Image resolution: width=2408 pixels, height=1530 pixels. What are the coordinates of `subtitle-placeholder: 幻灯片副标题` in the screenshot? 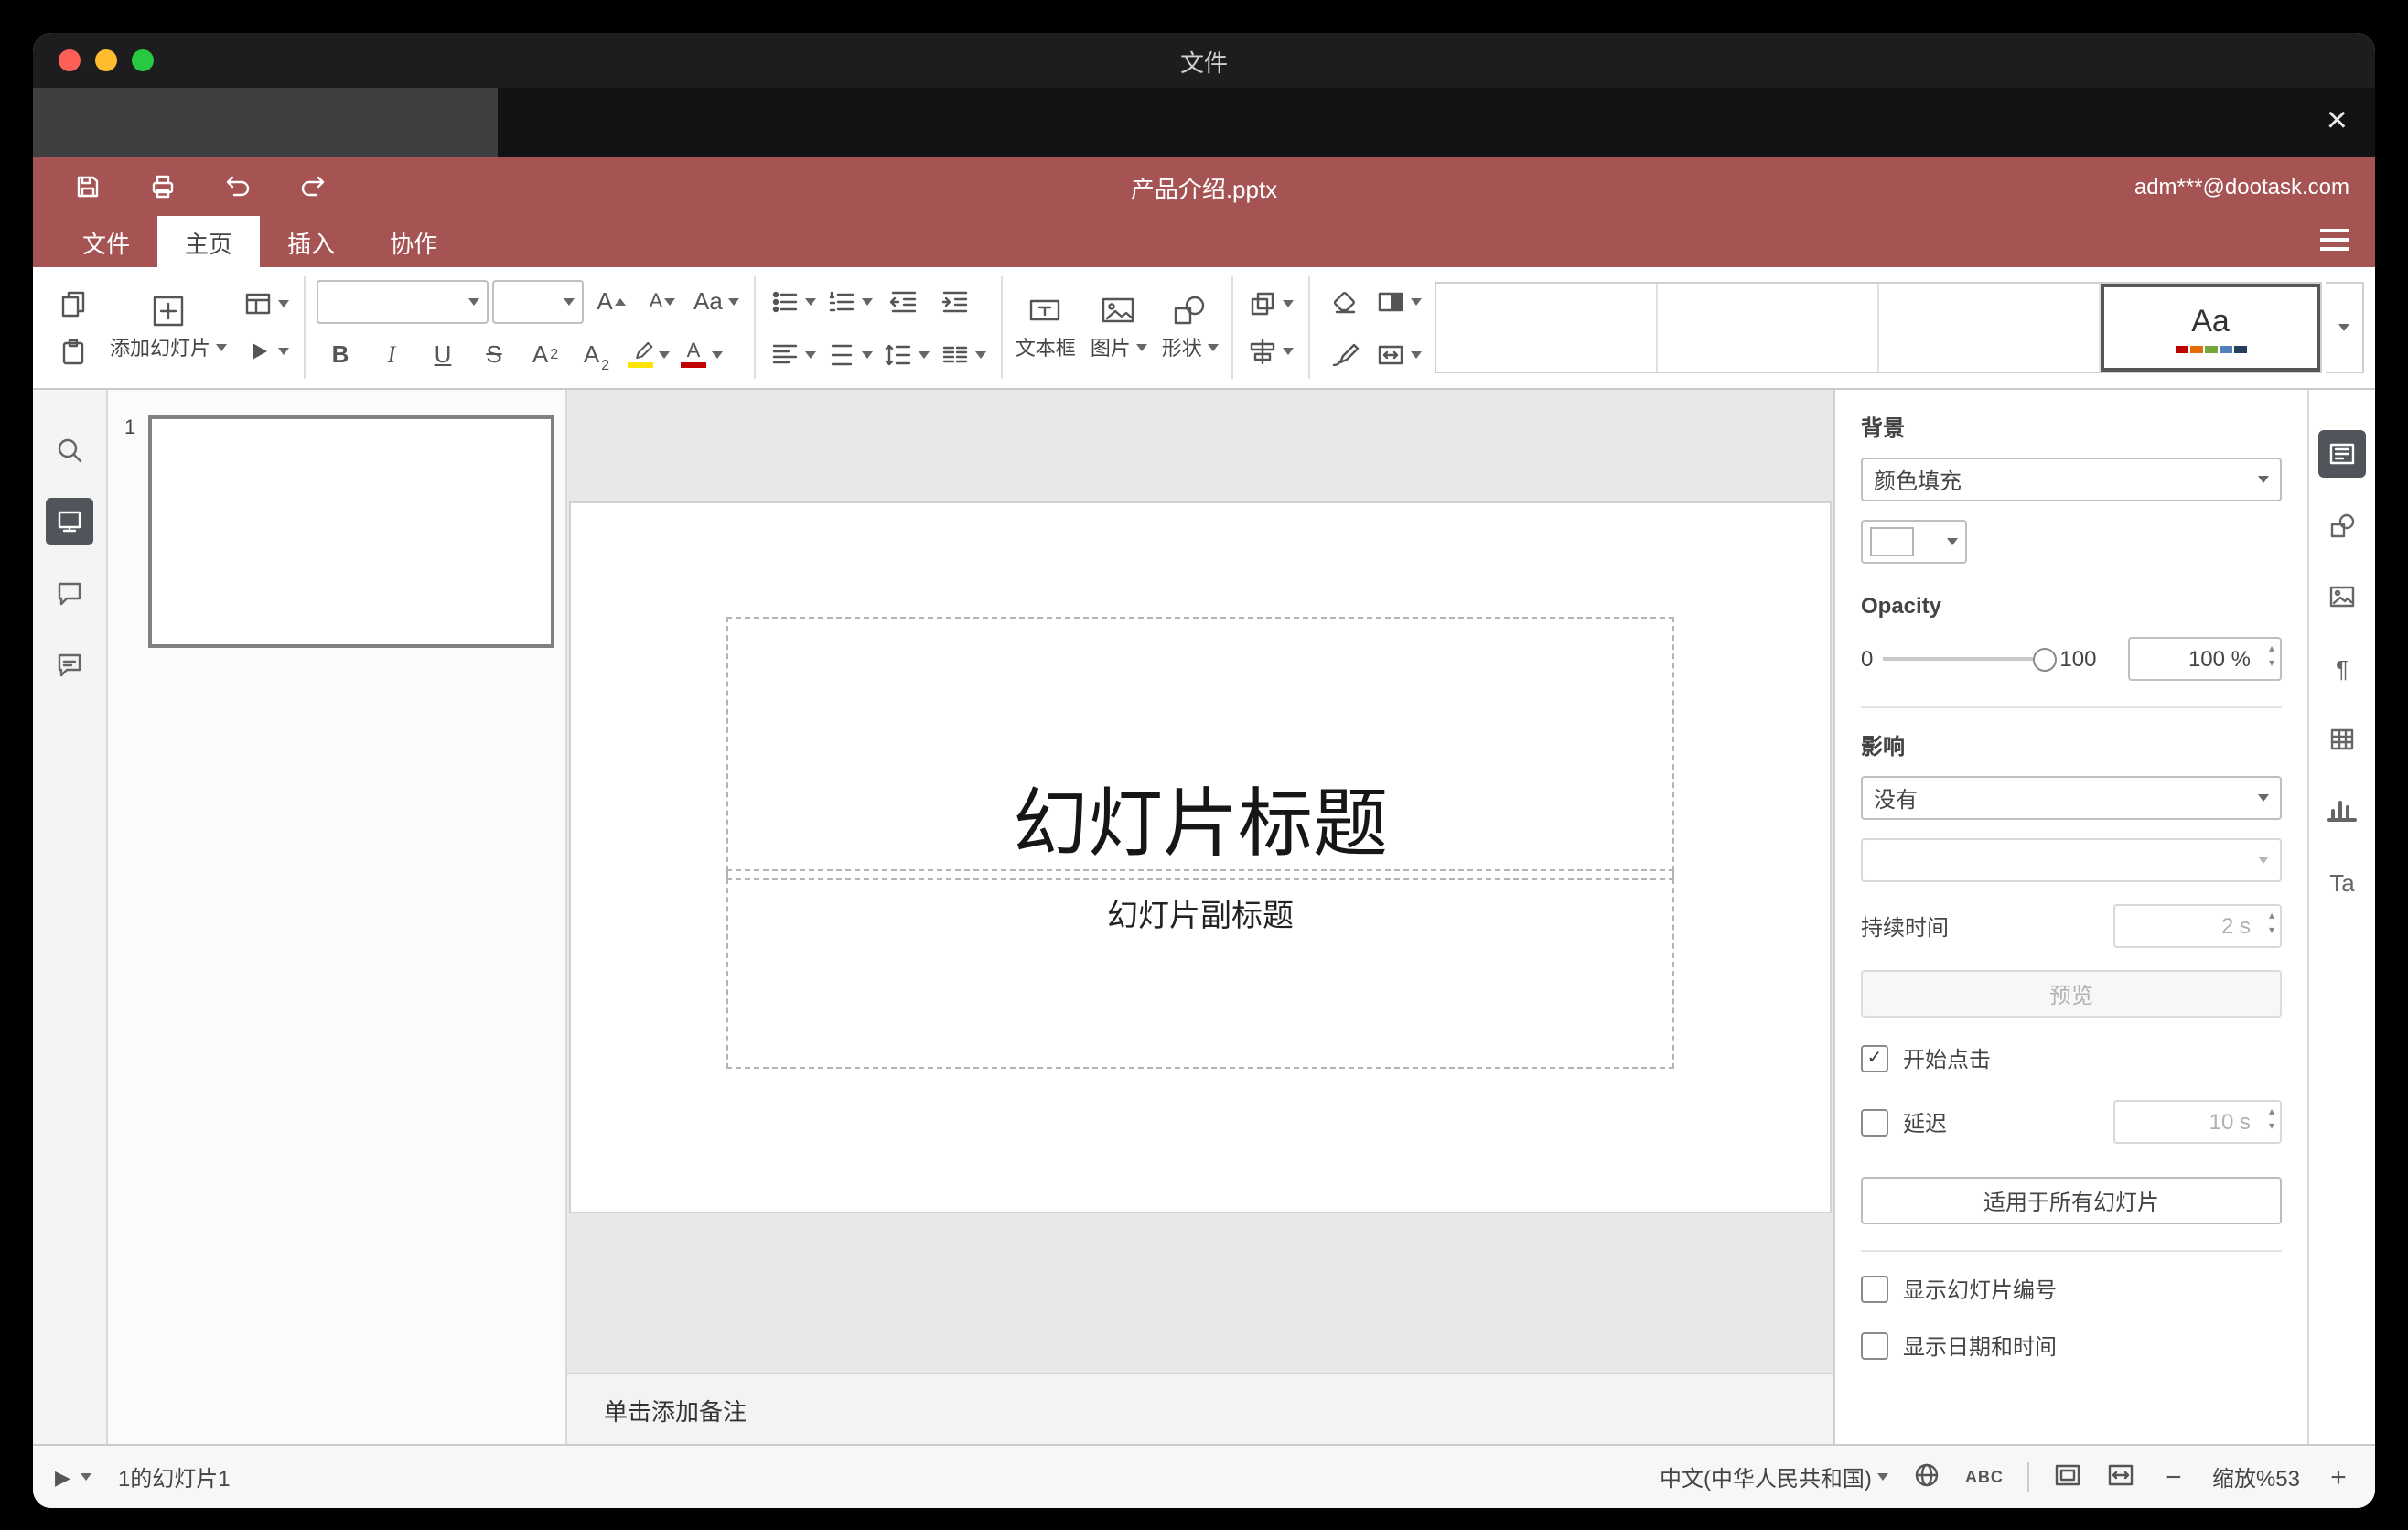 It's located at (1200, 969).